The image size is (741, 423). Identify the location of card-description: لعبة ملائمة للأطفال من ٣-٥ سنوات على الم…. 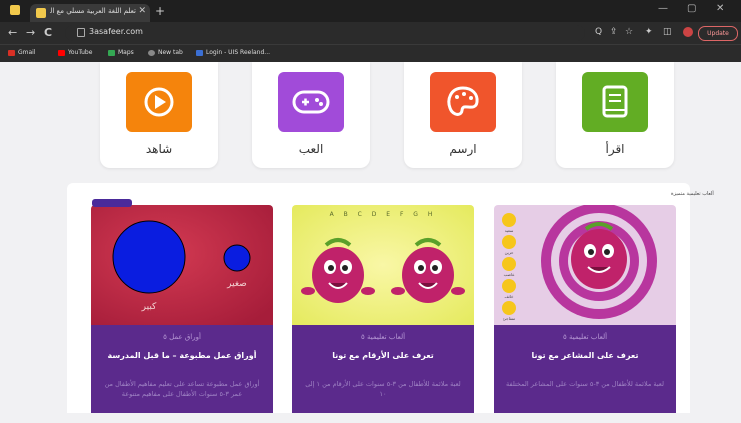
(585, 384).